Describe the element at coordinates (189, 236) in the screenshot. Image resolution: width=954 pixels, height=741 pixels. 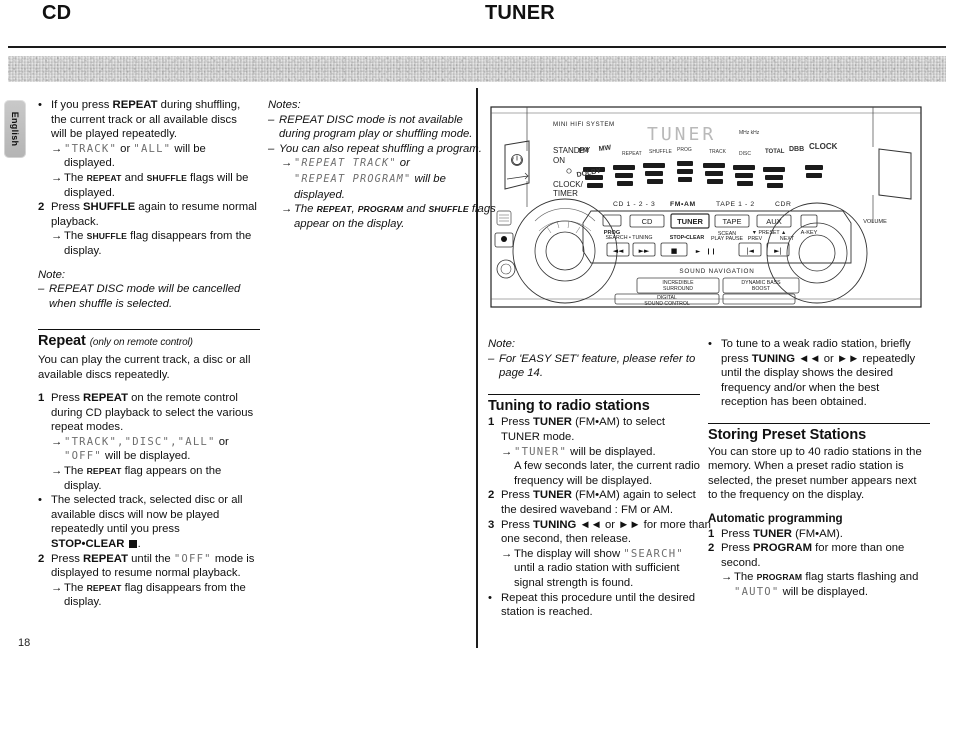
I see `tail-text: flag disappears from the` at that location.